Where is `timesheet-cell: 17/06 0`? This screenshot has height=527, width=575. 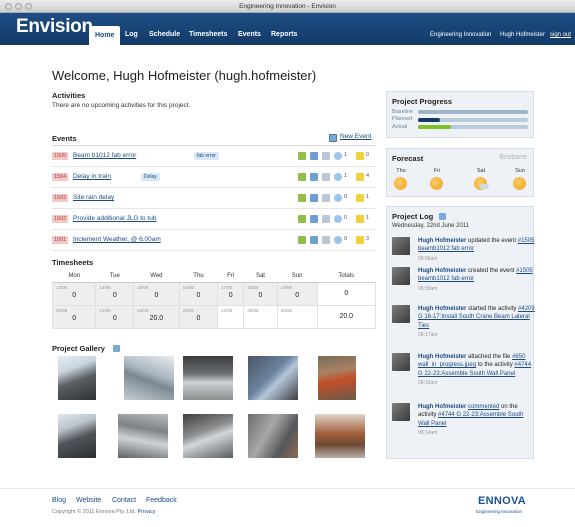
timesheet-cell: 17/06 0 is located at coordinates (231, 293).